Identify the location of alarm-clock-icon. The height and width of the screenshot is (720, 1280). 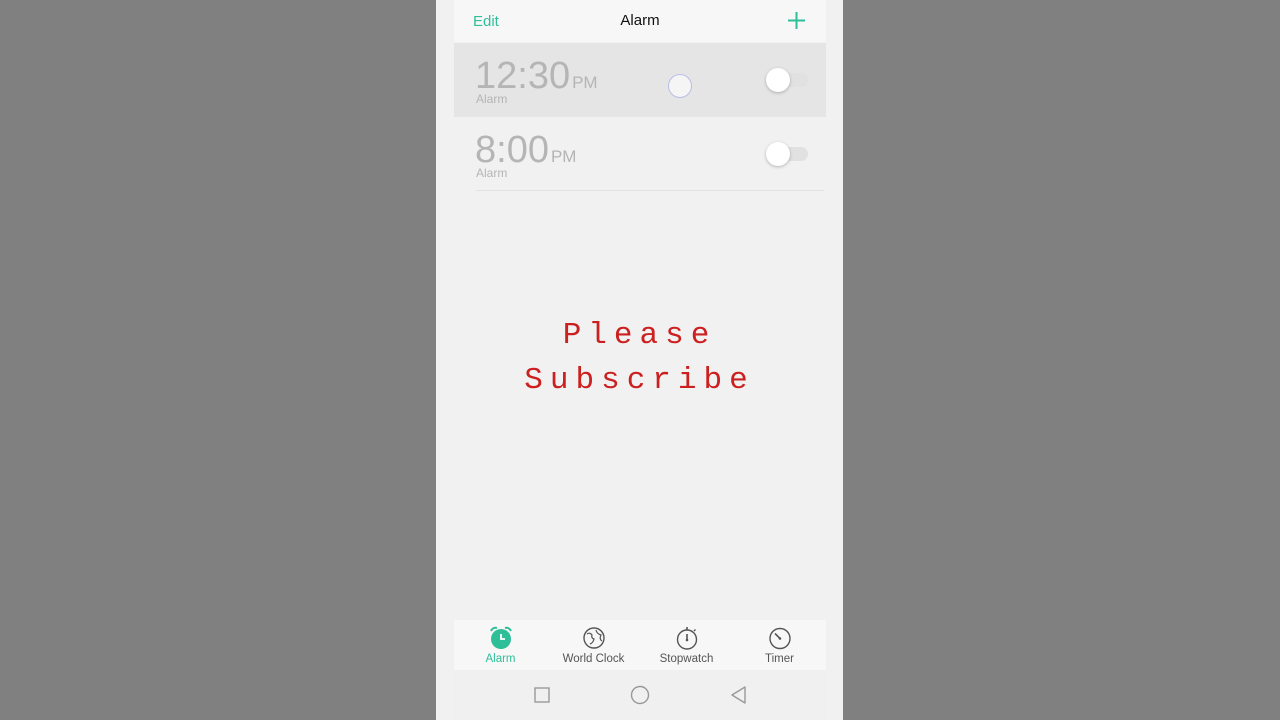
(501, 637).